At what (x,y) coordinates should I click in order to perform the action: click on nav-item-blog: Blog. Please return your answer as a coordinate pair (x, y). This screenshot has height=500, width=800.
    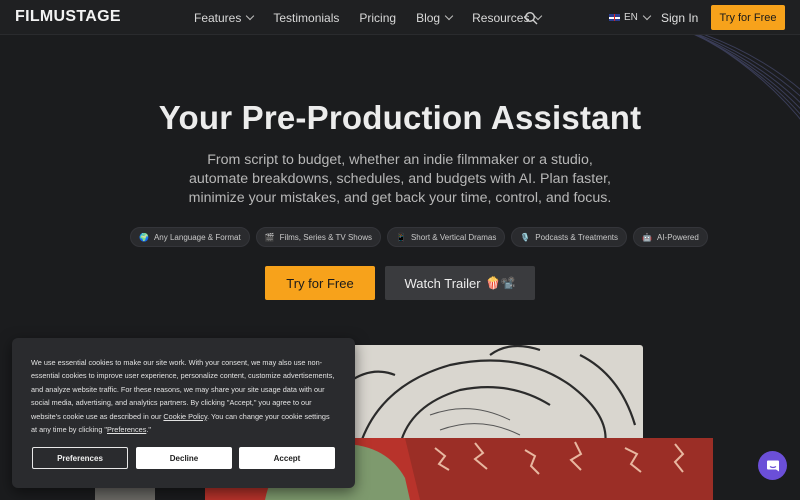
    Looking at the image, I should click on (435, 17).